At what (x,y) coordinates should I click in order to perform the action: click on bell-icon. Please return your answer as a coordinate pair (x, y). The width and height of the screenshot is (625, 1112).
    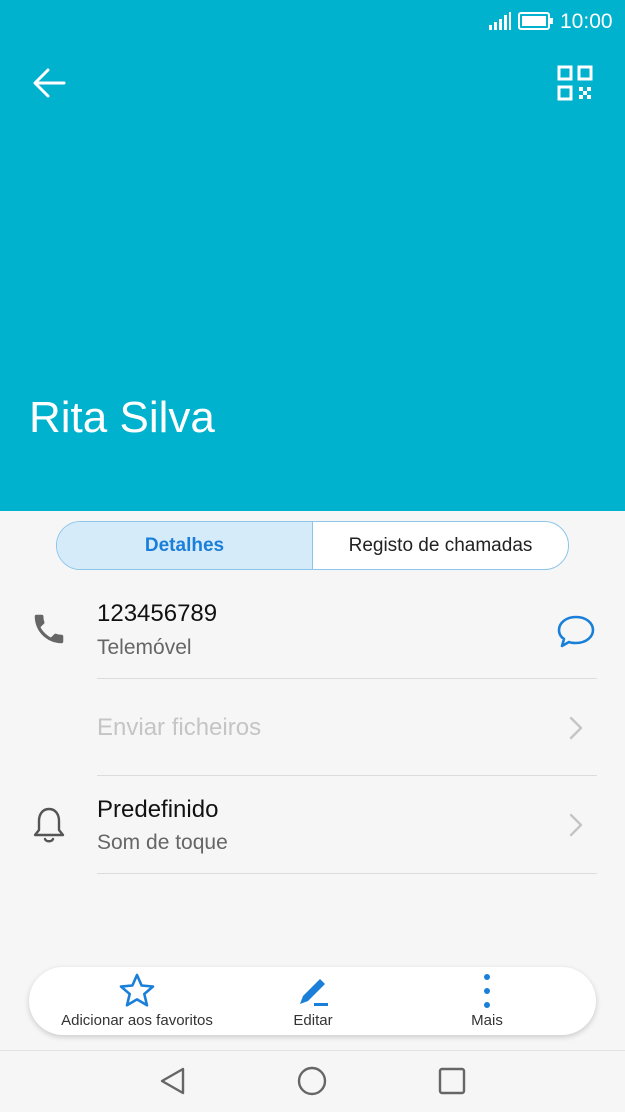
    Looking at the image, I should click on (49, 825).